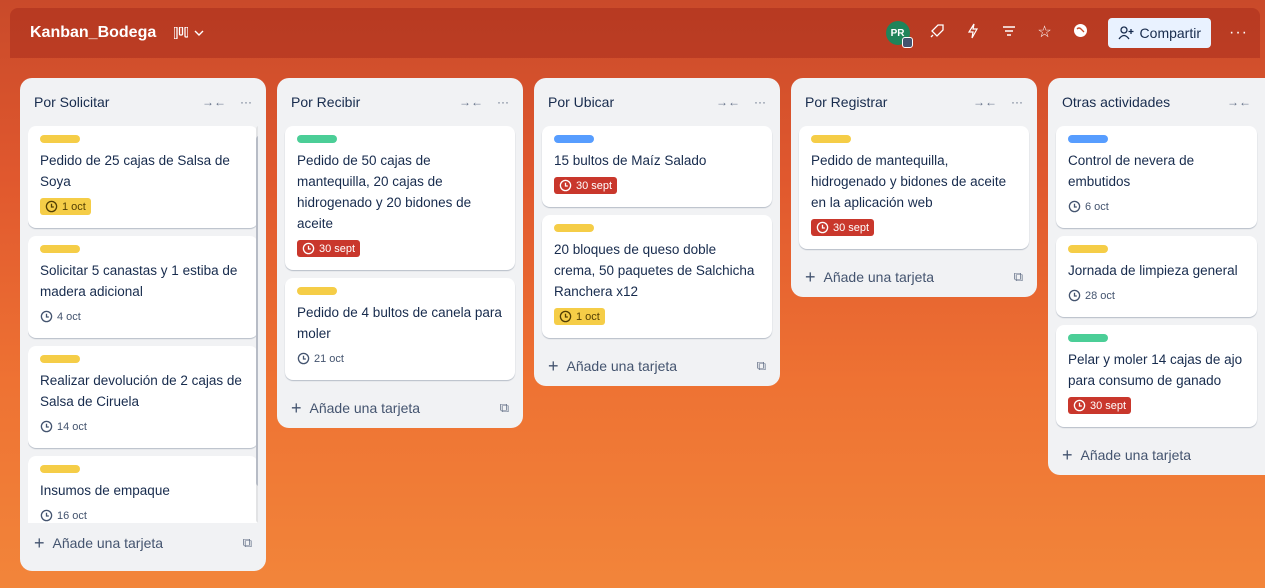 This screenshot has width=1265, height=588. Describe the element at coordinates (63, 316) in the screenshot. I see `due-date-badge: 4 oct` at that location.